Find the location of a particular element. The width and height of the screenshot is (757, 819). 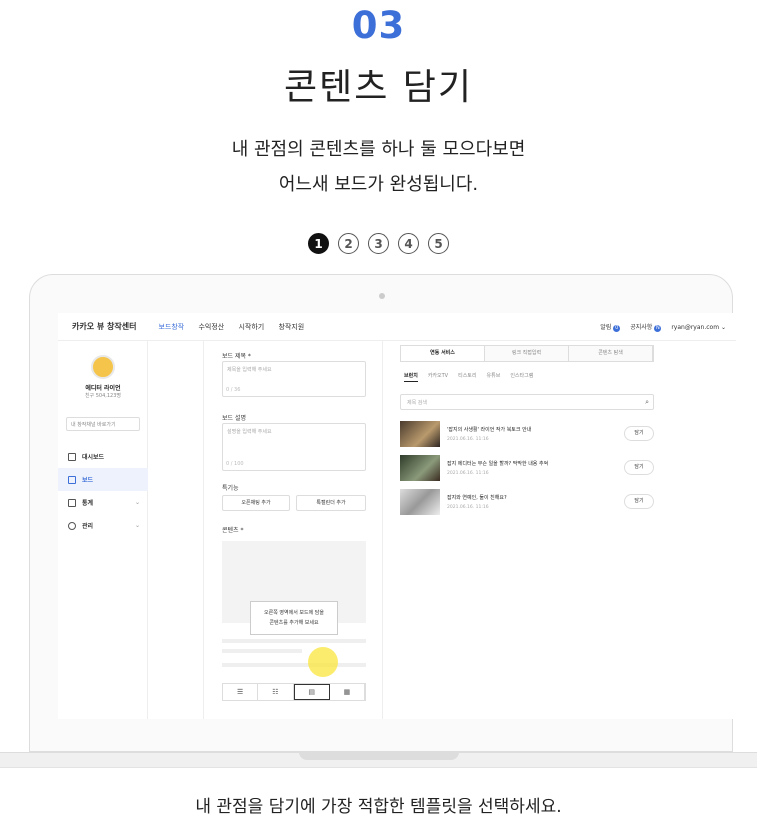

search-placeholder: 제목 검색 is located at coordinates (417, 403).